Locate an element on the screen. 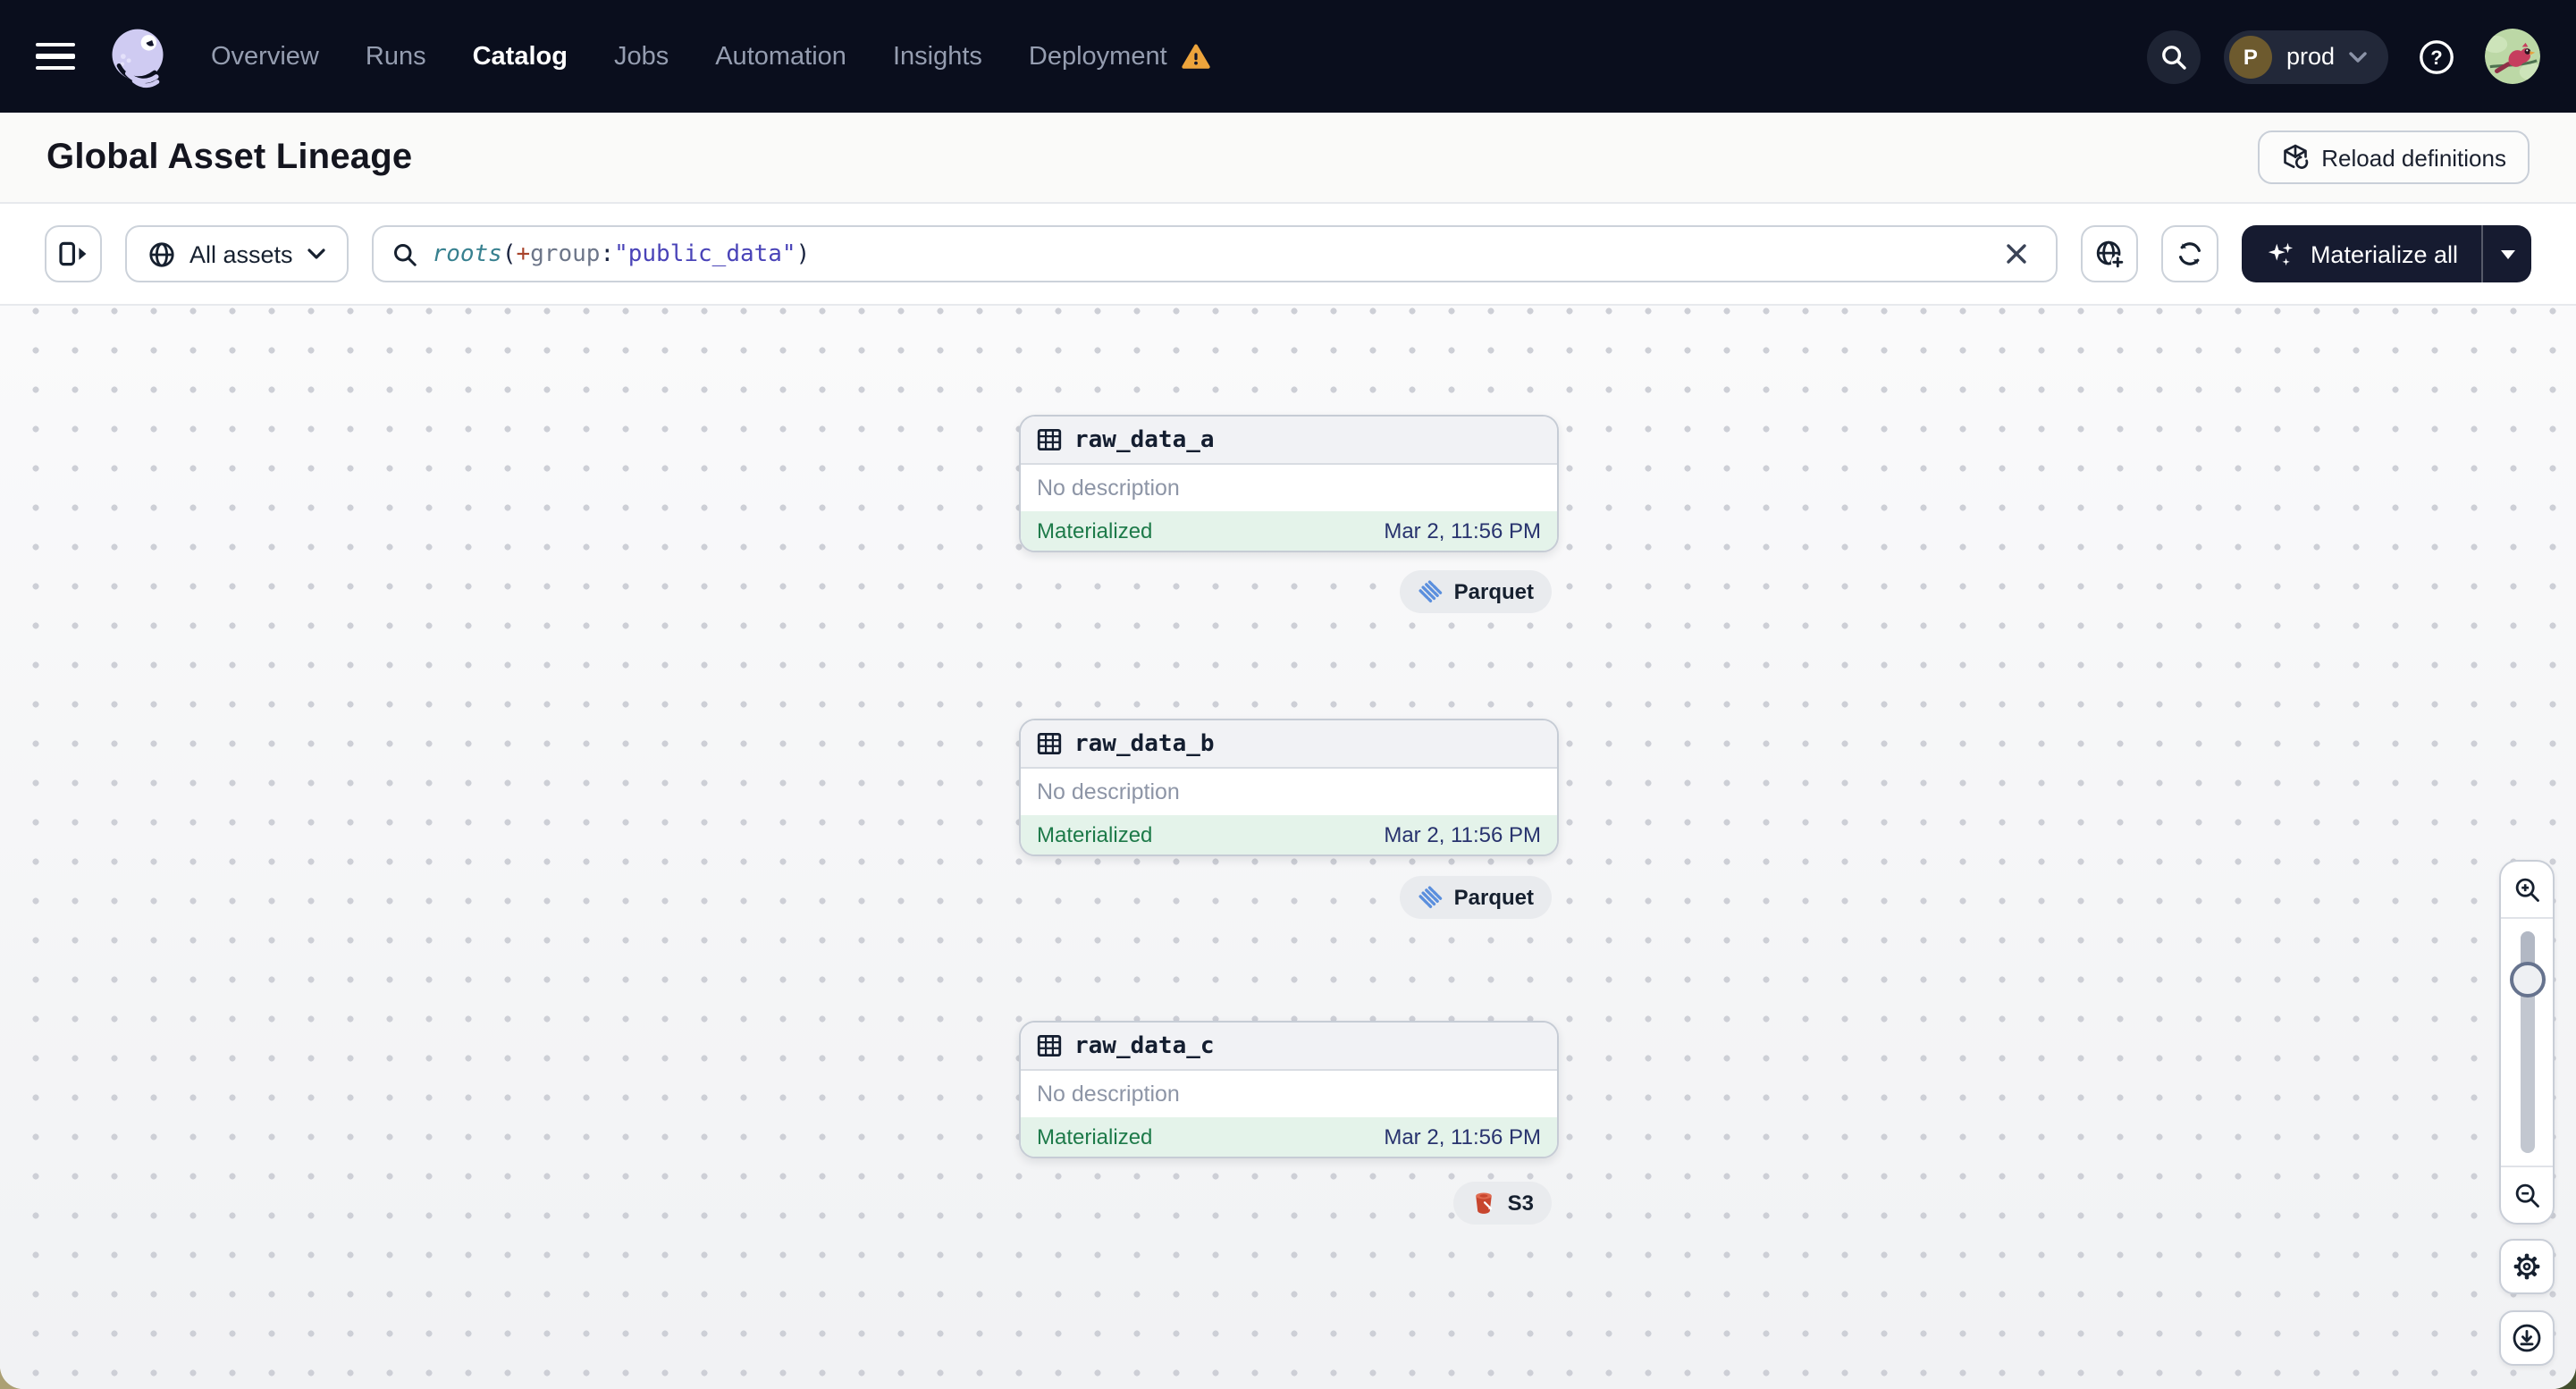  environment-name: prod is located at coordinates (2311, 56).